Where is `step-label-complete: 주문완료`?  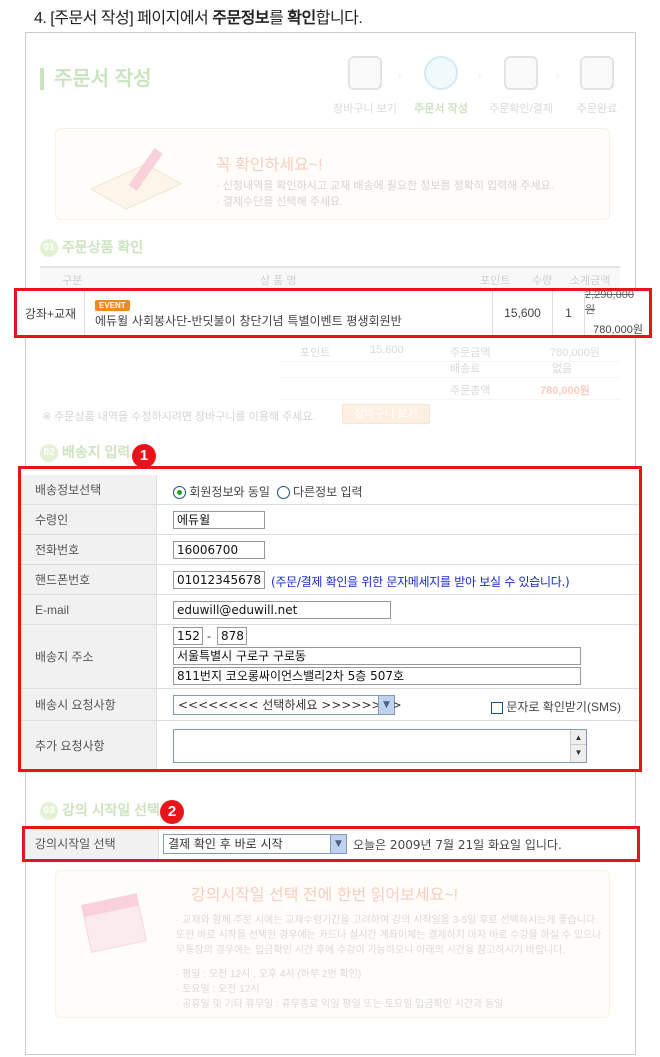
step-label-complete: 주문완료 is located at coordinates (597, 109).